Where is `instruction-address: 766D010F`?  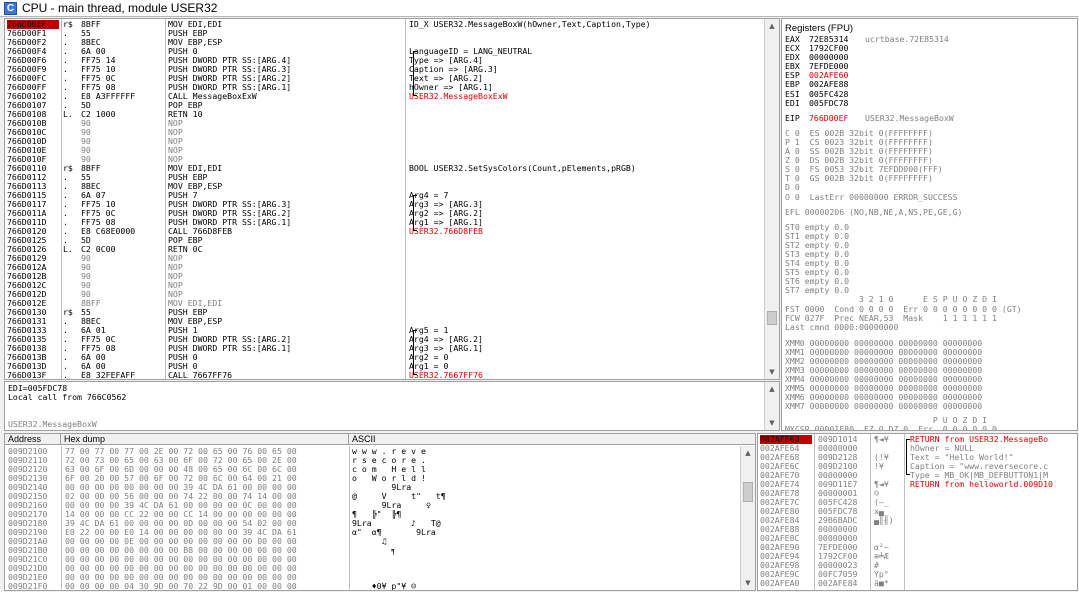 instruction-address: 766D010F is located at coordinates (33, 159).